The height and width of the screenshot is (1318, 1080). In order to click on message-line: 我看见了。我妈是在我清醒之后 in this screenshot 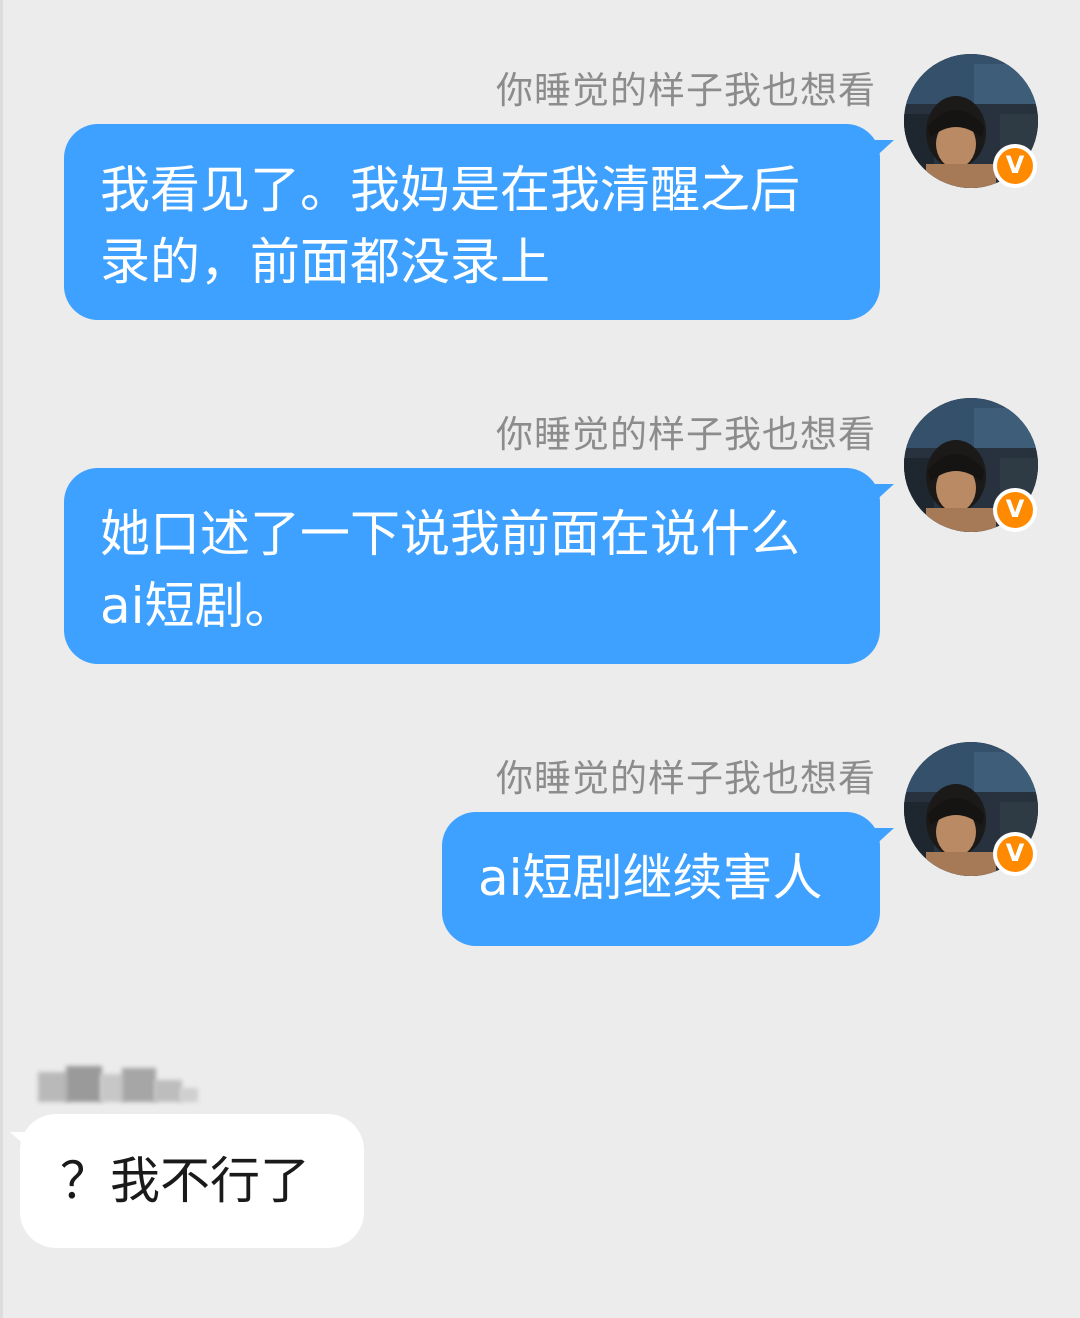, I will do `click(450, 190)`.